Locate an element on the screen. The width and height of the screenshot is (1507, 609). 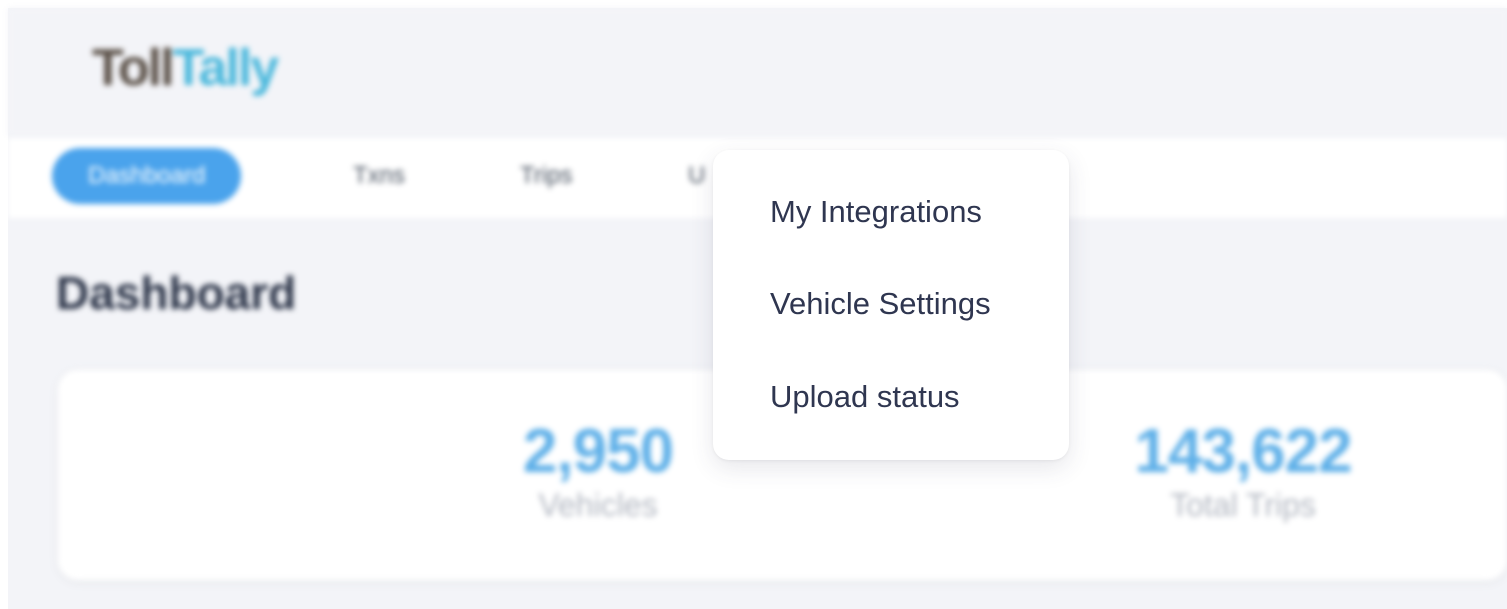
stat-vehicles: 2,950 Vehicles is located at coordinates (598, 470).